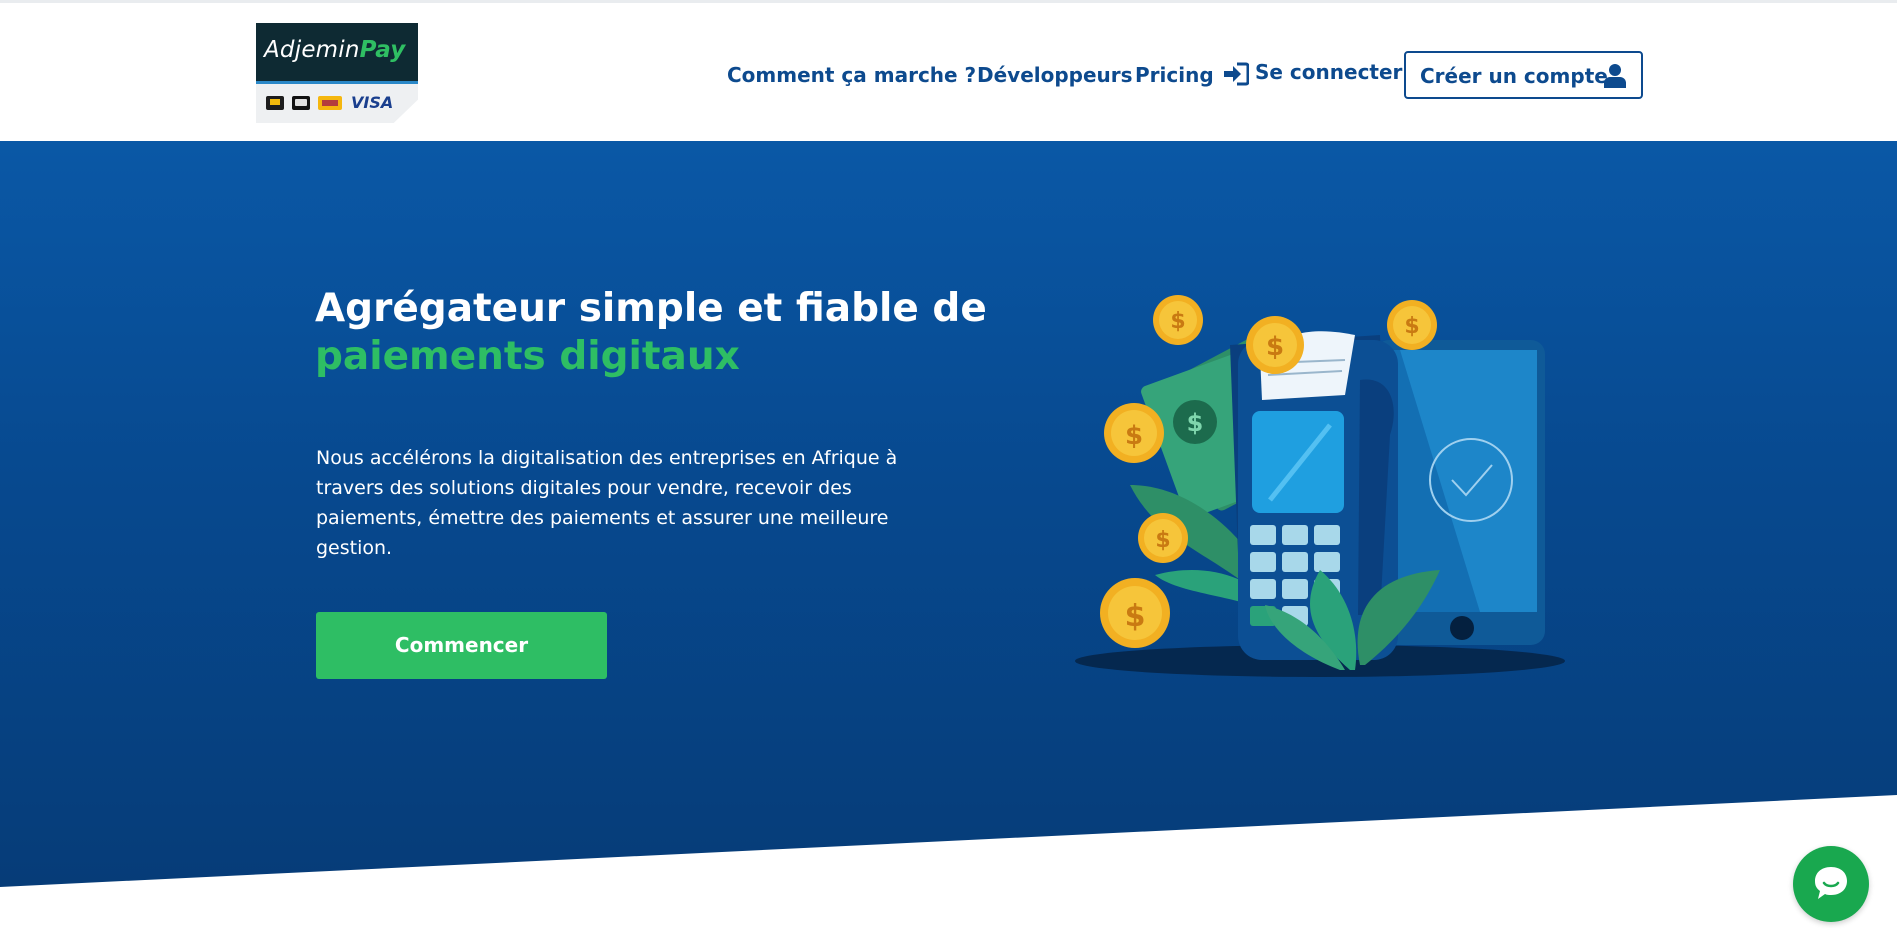 This screenshot has width=1897, height=942. What do you see at coordinates (1236, 73) in the screenshot?
I see `sign-in-icon` at bounding box center [1236, 73].